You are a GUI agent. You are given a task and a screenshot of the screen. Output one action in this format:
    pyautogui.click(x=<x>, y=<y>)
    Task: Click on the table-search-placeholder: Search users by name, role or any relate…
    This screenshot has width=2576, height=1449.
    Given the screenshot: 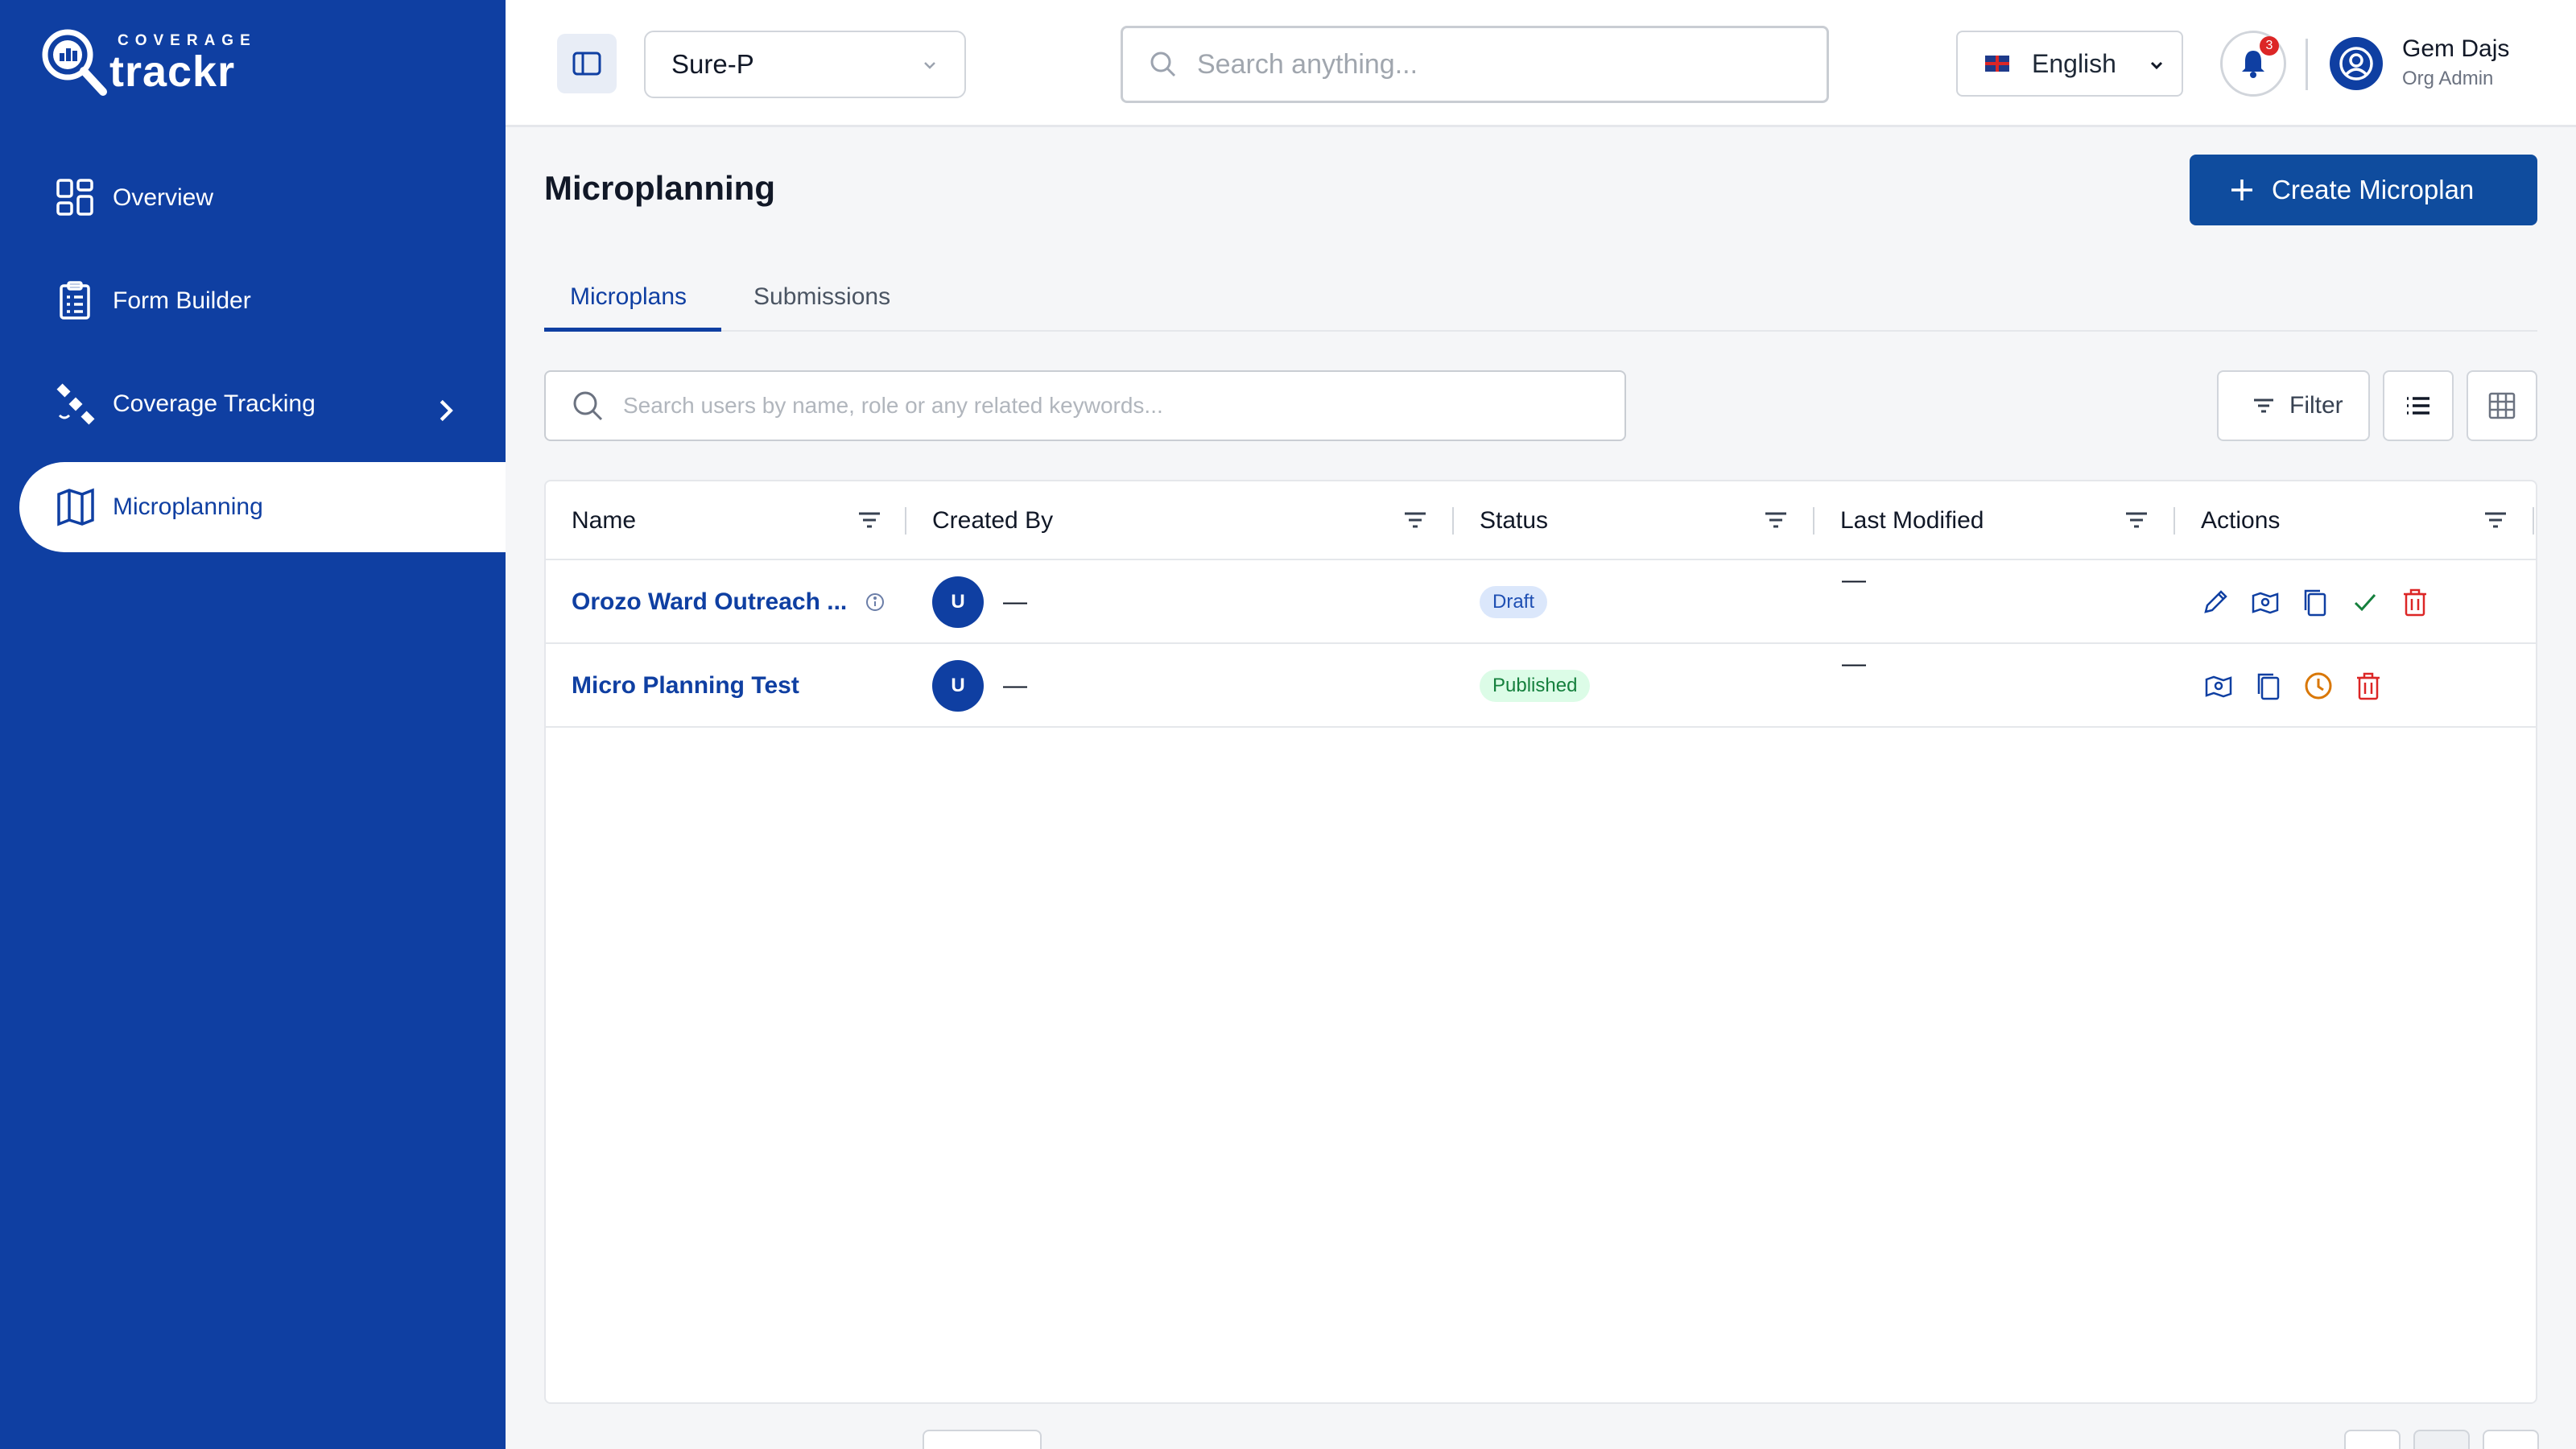 What is the action you would take?
    pyautogui.click(x=893, y=405)
    